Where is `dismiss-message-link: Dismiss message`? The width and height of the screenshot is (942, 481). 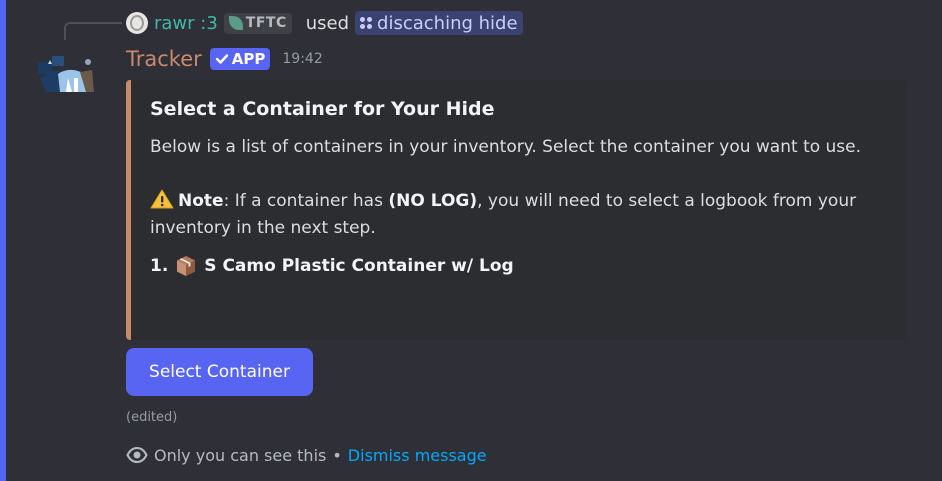 dismiss-message-link: Dismiss message is located at coordinates (417, 455).